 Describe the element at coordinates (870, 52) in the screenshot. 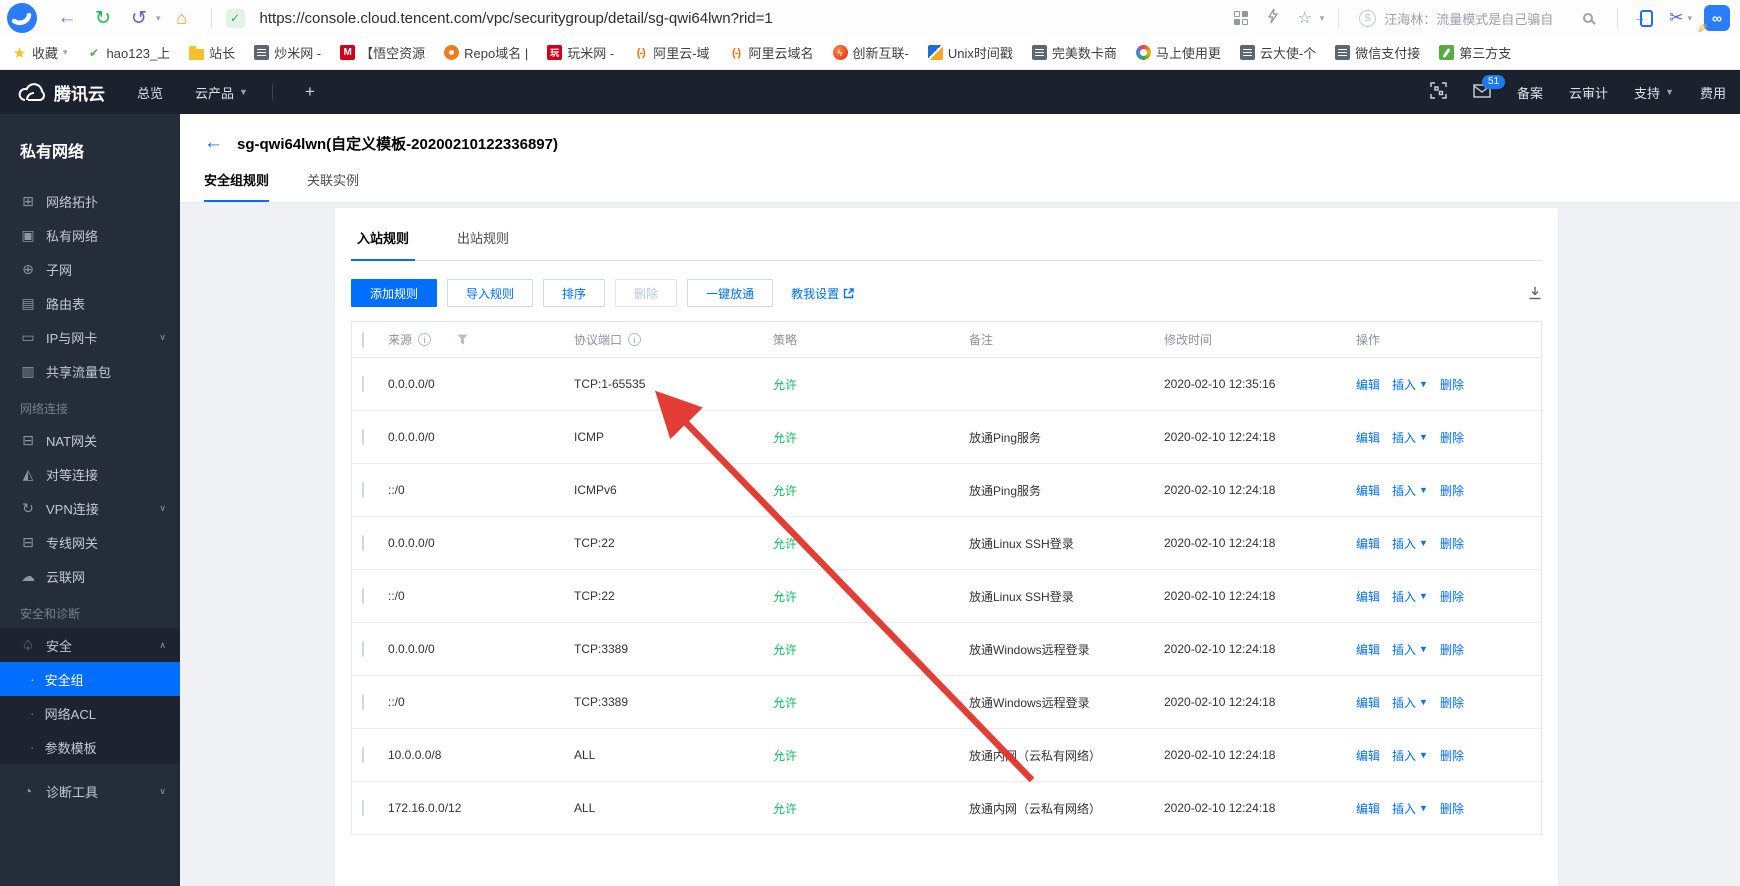

I see `bookmark-item: 创新互联-` at that location.